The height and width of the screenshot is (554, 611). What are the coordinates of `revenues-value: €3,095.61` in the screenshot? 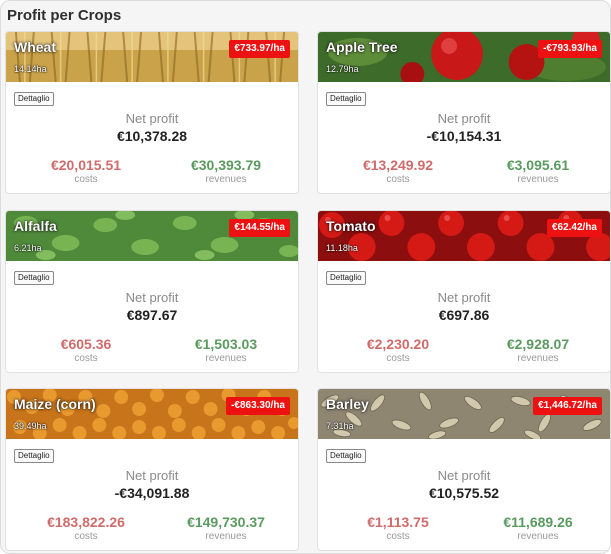 It's located at (538, 165).